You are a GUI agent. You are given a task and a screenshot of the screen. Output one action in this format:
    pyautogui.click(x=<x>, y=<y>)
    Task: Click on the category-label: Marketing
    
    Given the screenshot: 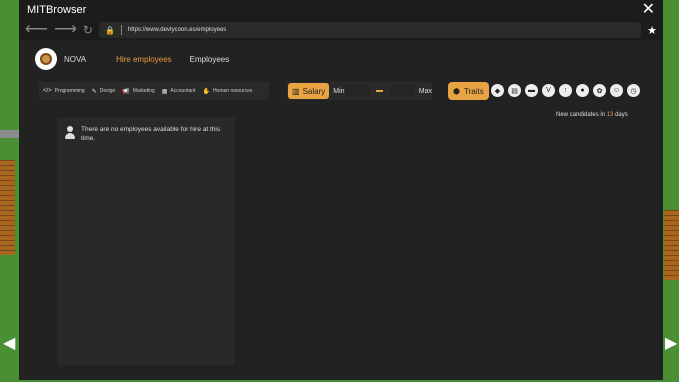 What is the action you would take?
    pyautogui.click(x=143, y=91)
    